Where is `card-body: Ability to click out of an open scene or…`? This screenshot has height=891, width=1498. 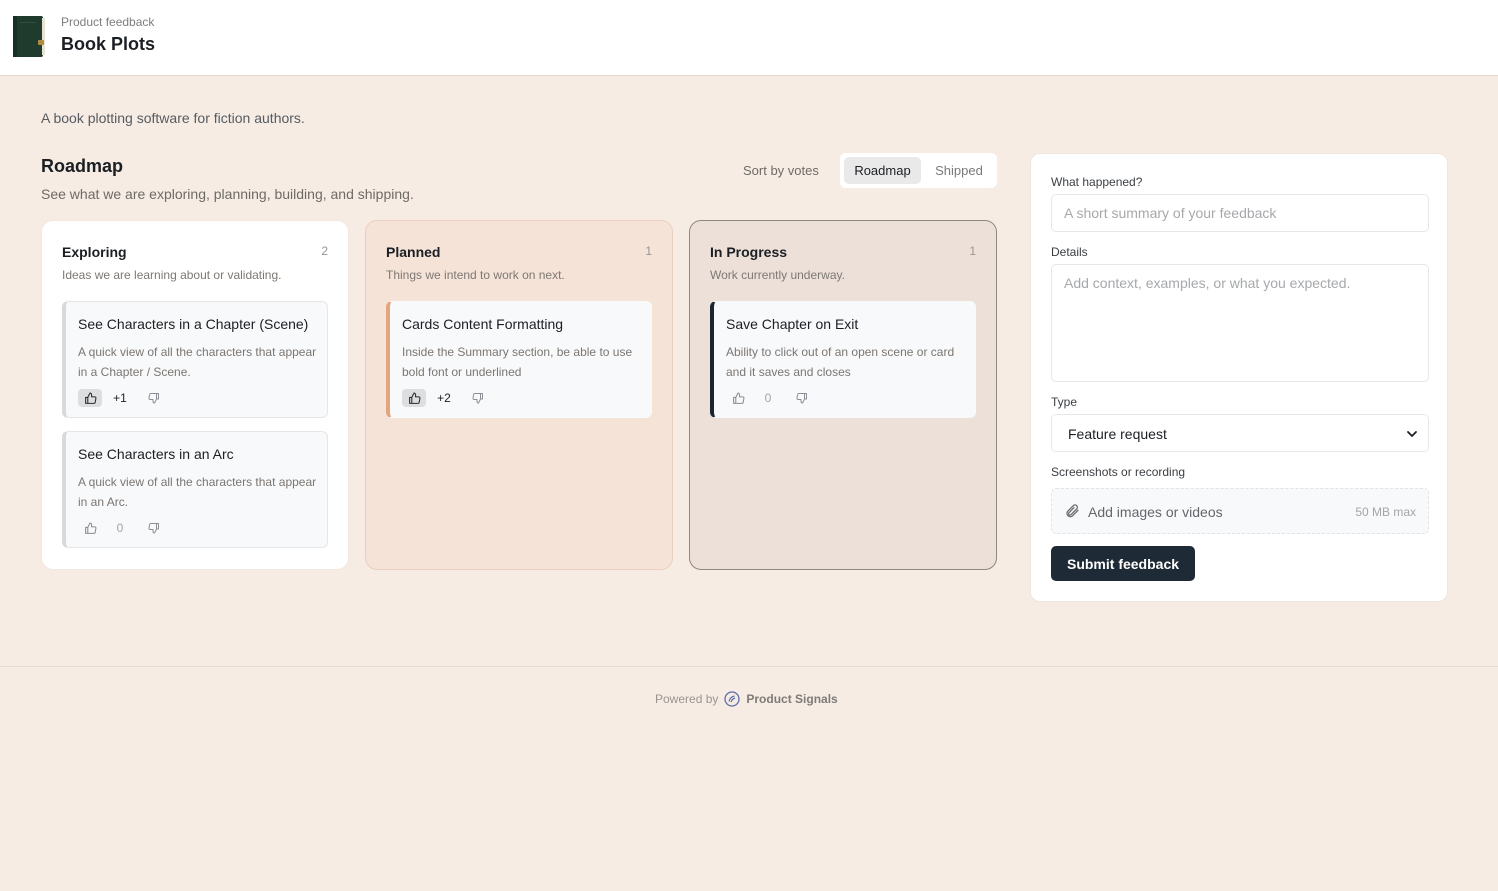
card-body: Ability to click out of an open scene or… is located at coordinates (840, 362).